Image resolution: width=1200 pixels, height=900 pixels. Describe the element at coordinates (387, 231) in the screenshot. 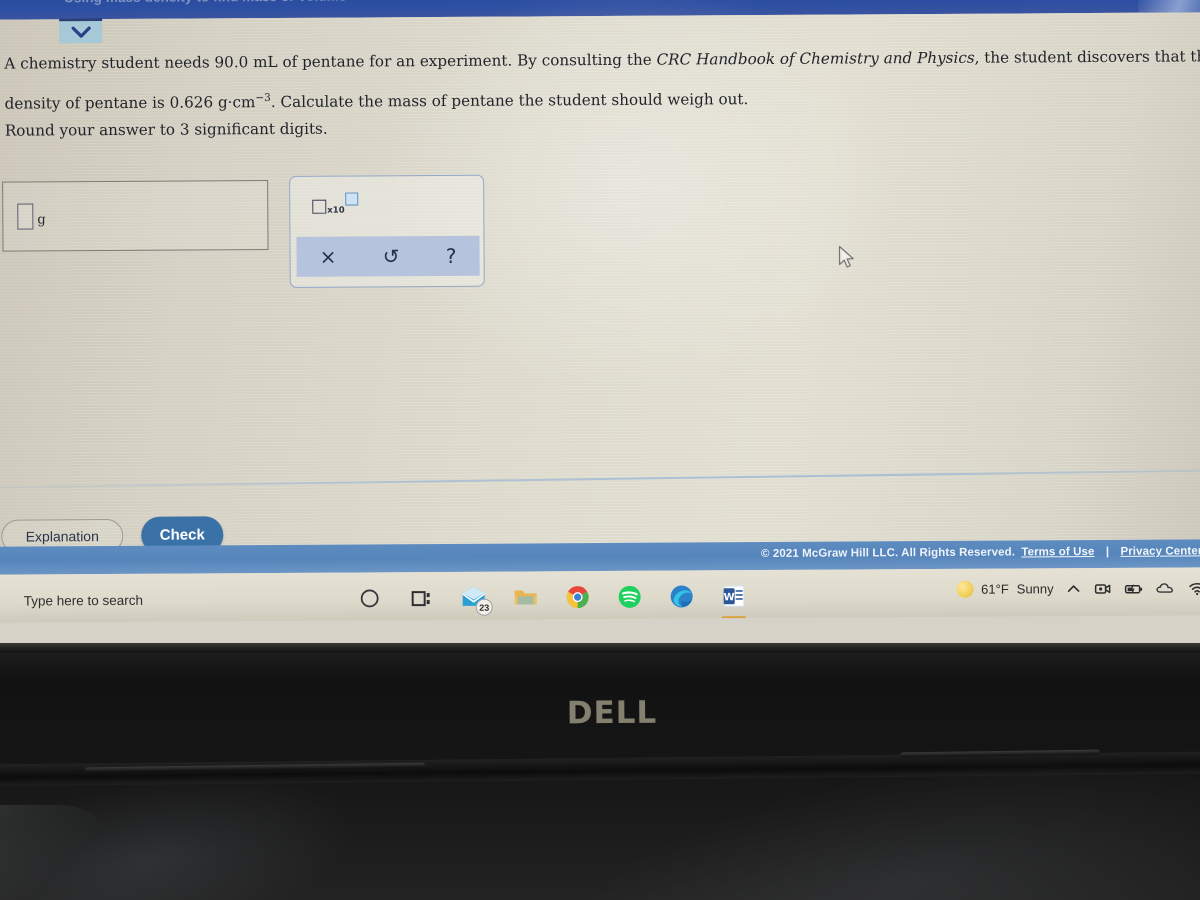

I see `math-tool-palette: x10 × ↺ ?` at that location.